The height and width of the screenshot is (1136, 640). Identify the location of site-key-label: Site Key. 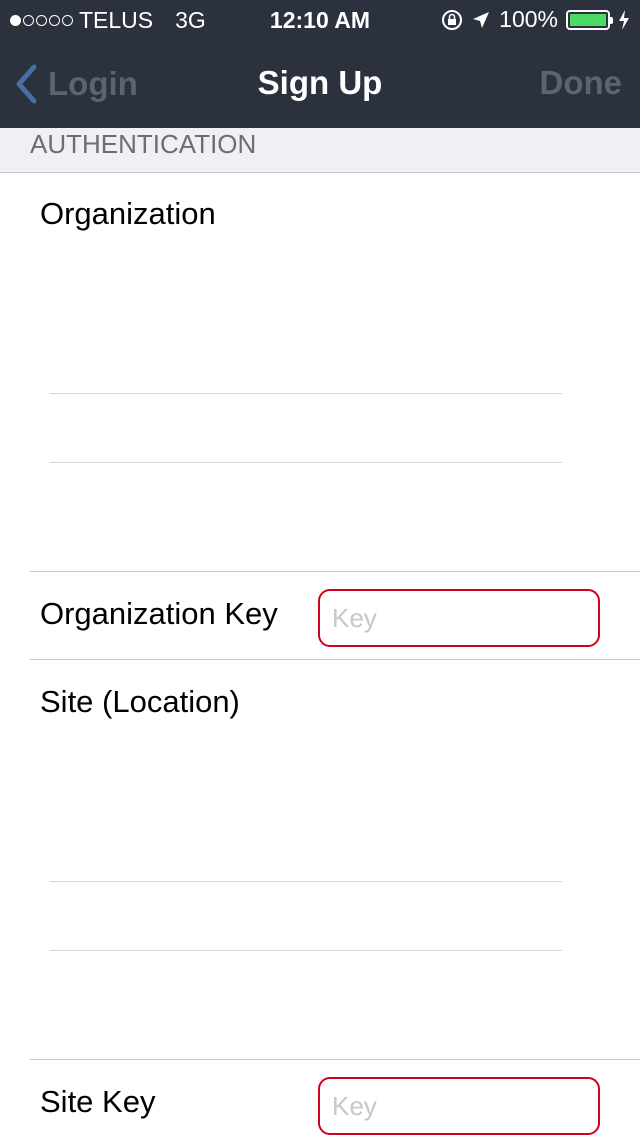
(98, 1101).